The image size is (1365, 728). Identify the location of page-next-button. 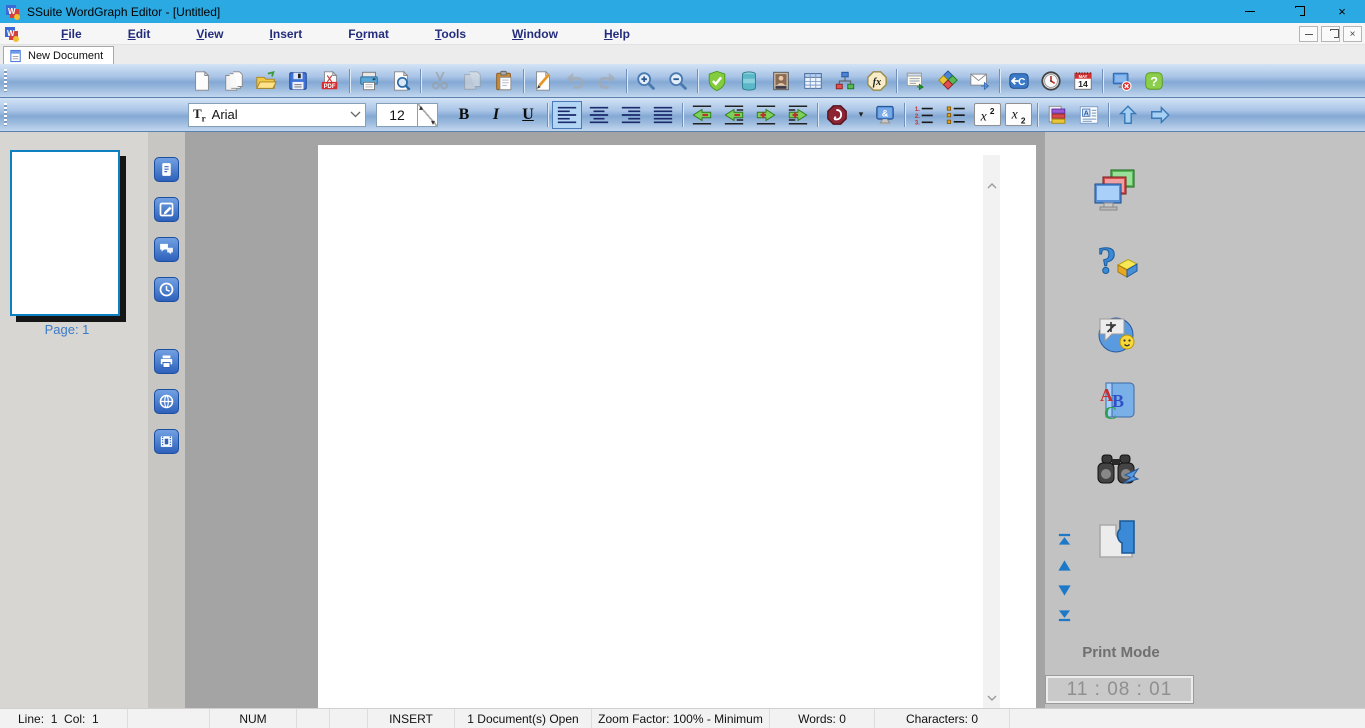
(1160, 115).